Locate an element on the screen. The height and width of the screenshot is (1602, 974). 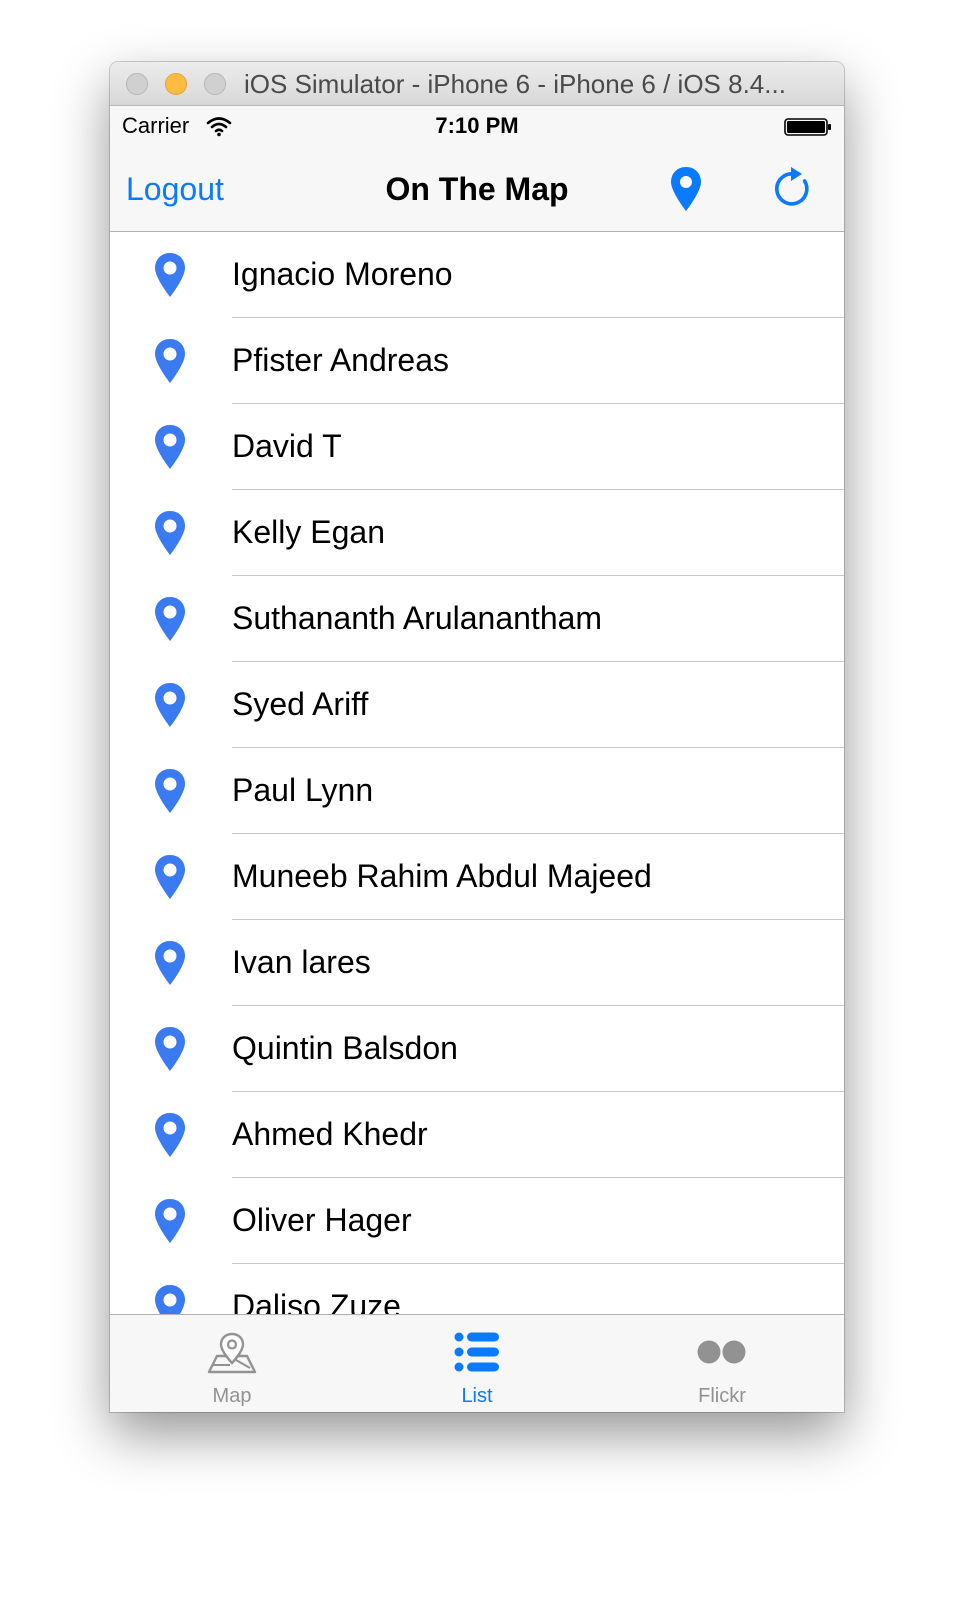
tab-label: List is located at coordinates (477, 1396).